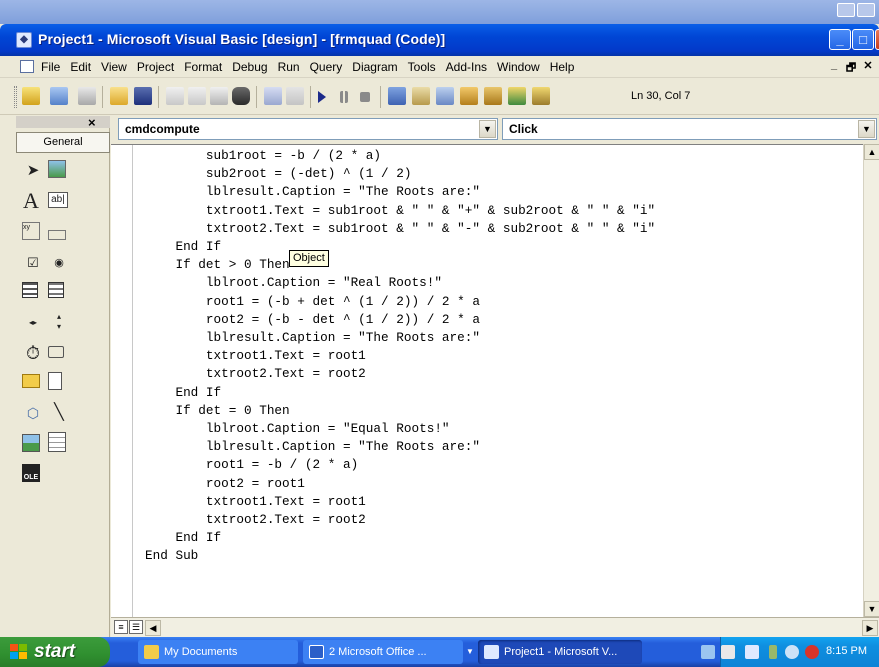  Describe the element at coordinates (344, 97) in the screenshot. I see `break-icon` at that location.